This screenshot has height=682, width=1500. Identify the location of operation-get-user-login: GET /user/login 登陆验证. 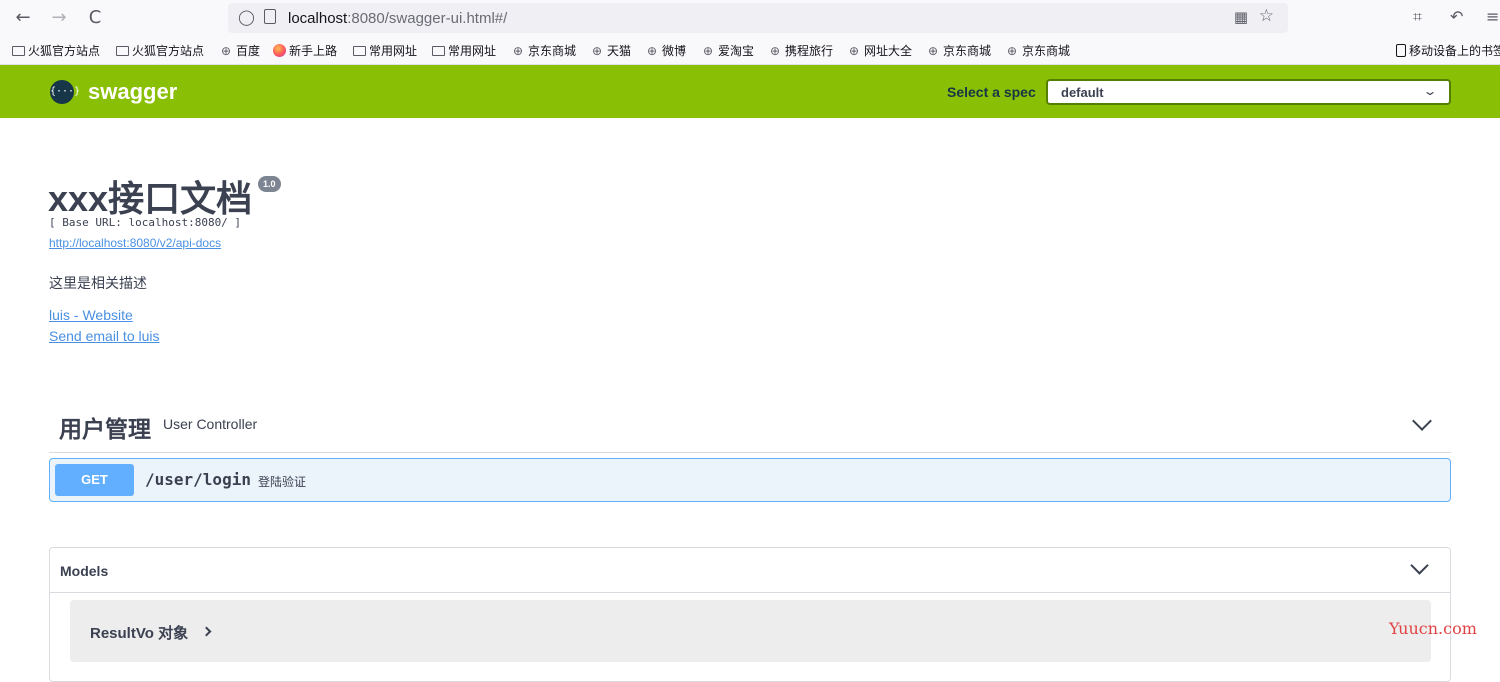
(750, 480).